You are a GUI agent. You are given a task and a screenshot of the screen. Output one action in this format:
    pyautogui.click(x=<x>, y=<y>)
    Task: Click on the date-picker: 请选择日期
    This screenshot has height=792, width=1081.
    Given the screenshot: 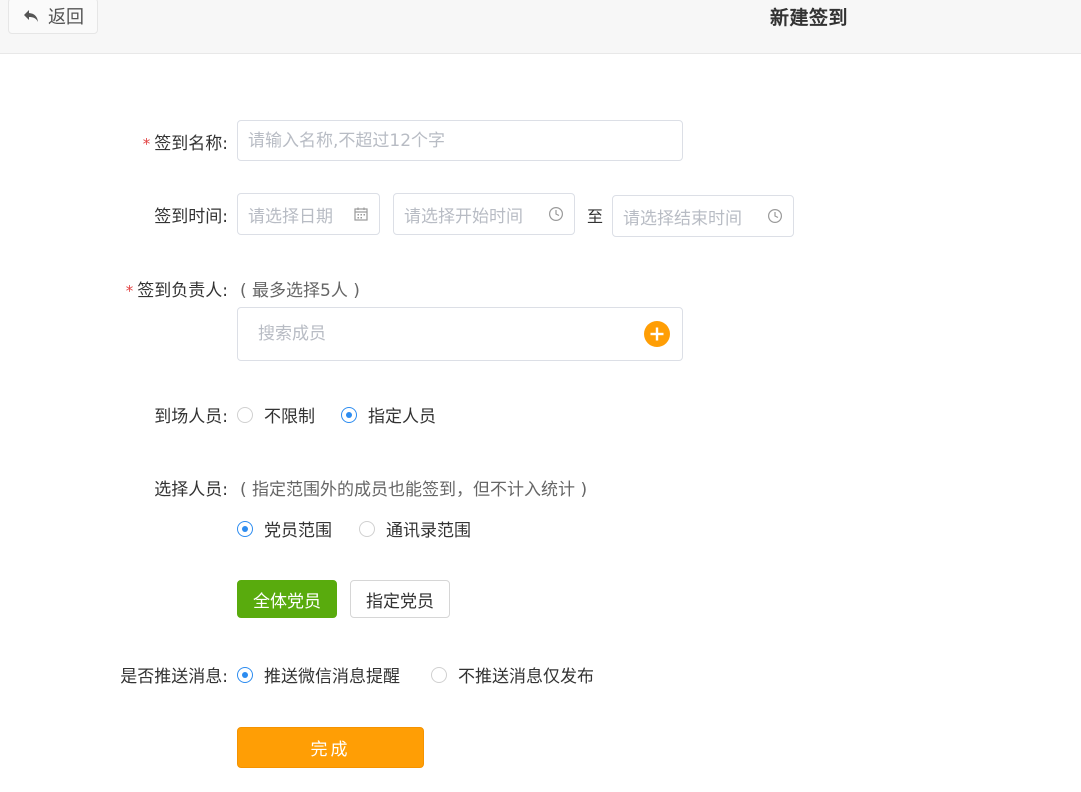 What is the action you would take?
    pyautogui.click(x=308, y=214)
    